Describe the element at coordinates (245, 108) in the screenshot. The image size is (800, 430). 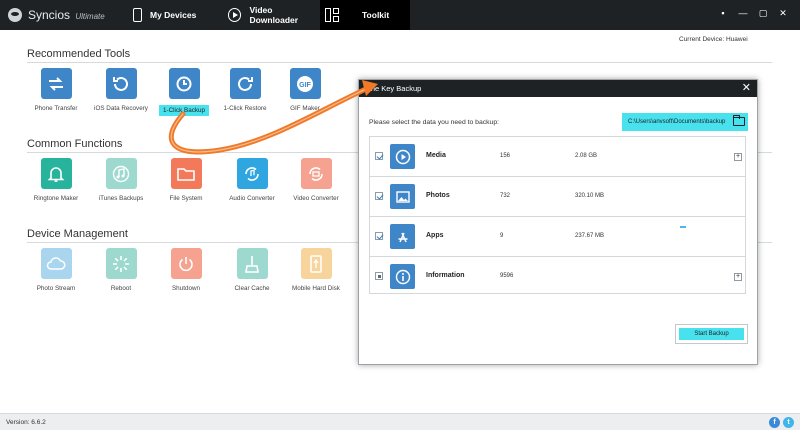
I see `tool-label: 1-Click Restore` at that location.